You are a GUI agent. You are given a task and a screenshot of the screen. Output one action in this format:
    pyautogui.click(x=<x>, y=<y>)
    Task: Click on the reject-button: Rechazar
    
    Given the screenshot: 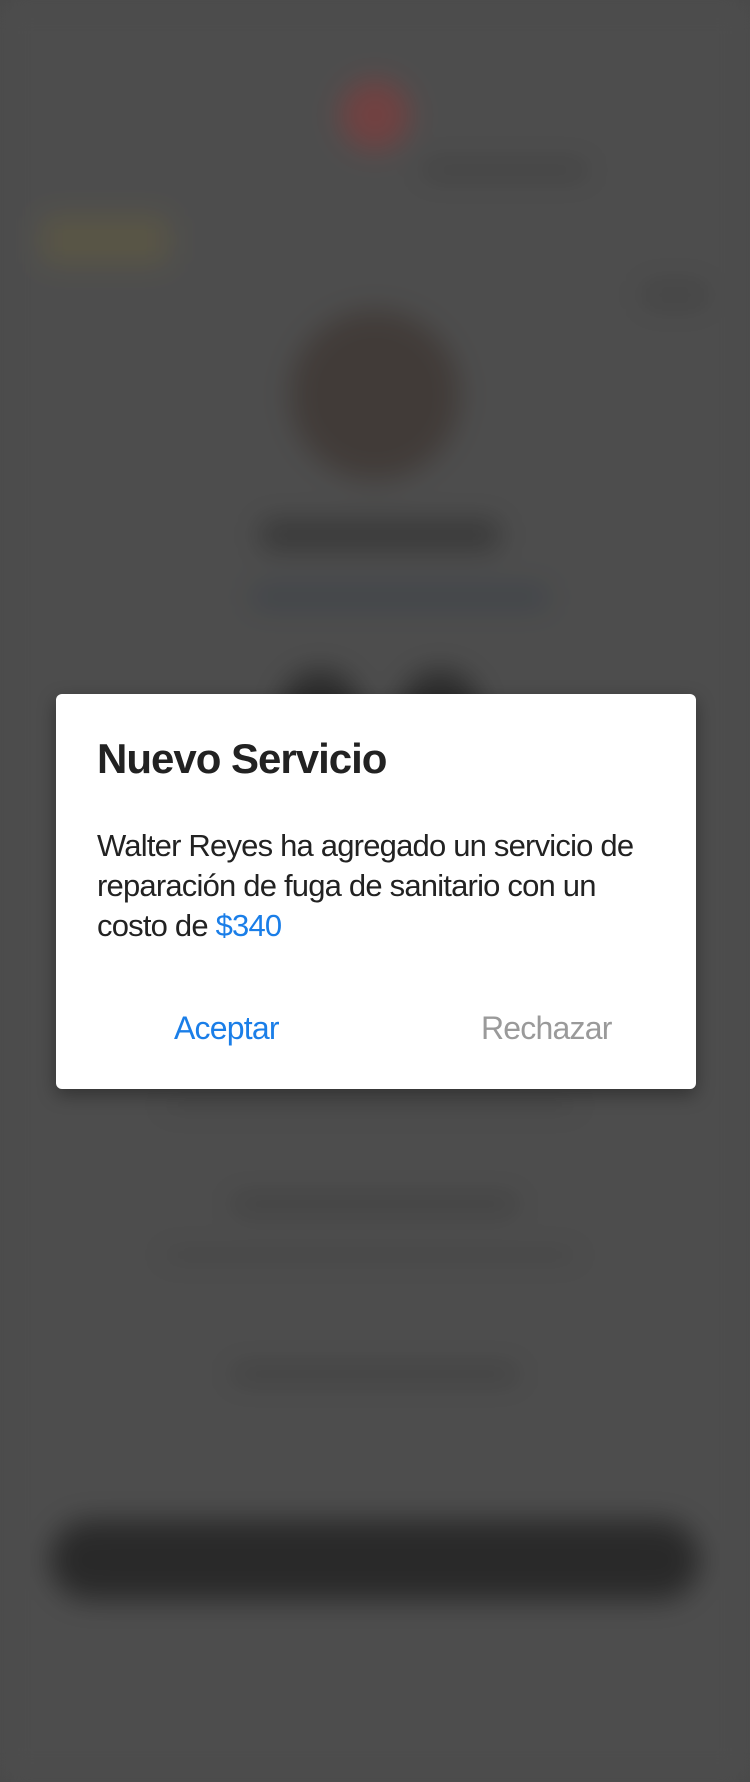 What is the action you would take?
    pyautogui.click(x=546, y=1028)
    